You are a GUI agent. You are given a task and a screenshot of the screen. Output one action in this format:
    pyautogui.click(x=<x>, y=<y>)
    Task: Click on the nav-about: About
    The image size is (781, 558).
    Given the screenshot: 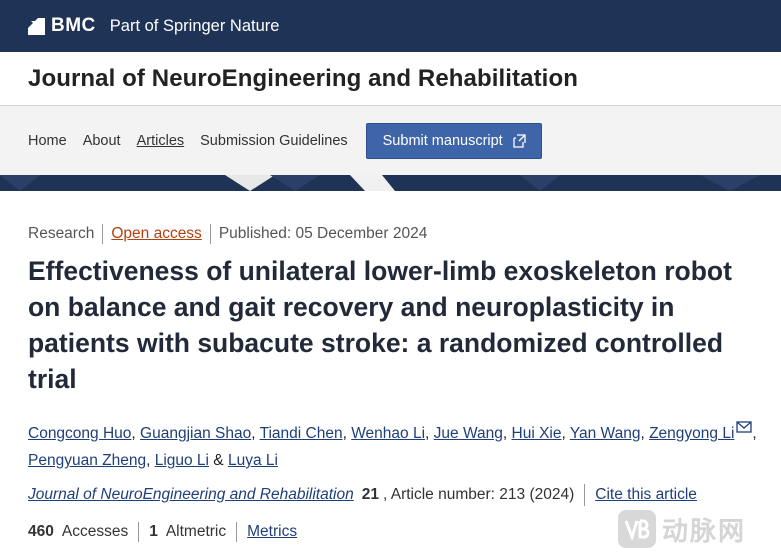 What is the action you would take?
    pyautogui.click(x=102, y=141)
    